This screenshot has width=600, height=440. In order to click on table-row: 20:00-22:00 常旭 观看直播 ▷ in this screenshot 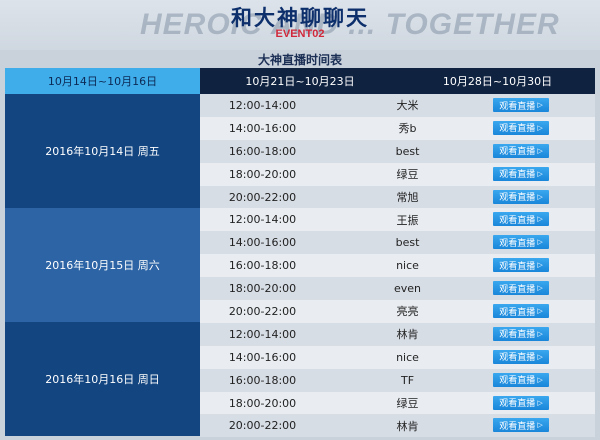, I will do `click(397, 197)`.